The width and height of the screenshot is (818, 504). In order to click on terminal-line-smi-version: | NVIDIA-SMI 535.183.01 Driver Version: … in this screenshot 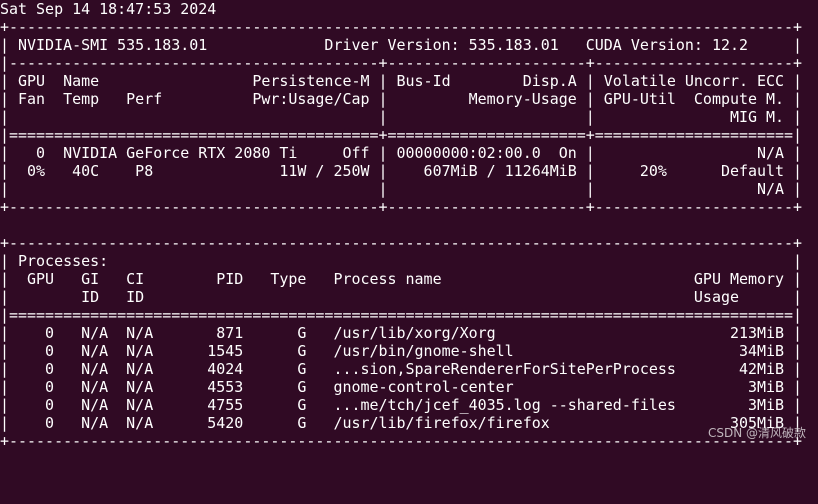, I will do `click(401, 45)`.